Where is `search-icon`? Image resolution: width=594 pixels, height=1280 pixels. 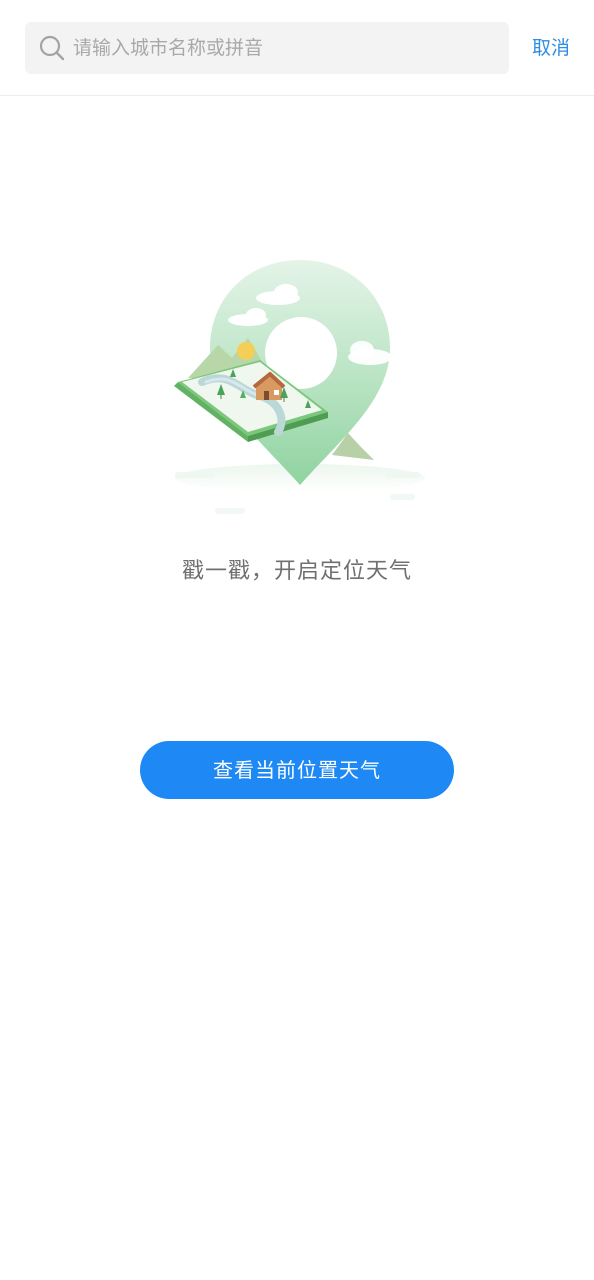 search-icon is located at coordinates (52, 48).